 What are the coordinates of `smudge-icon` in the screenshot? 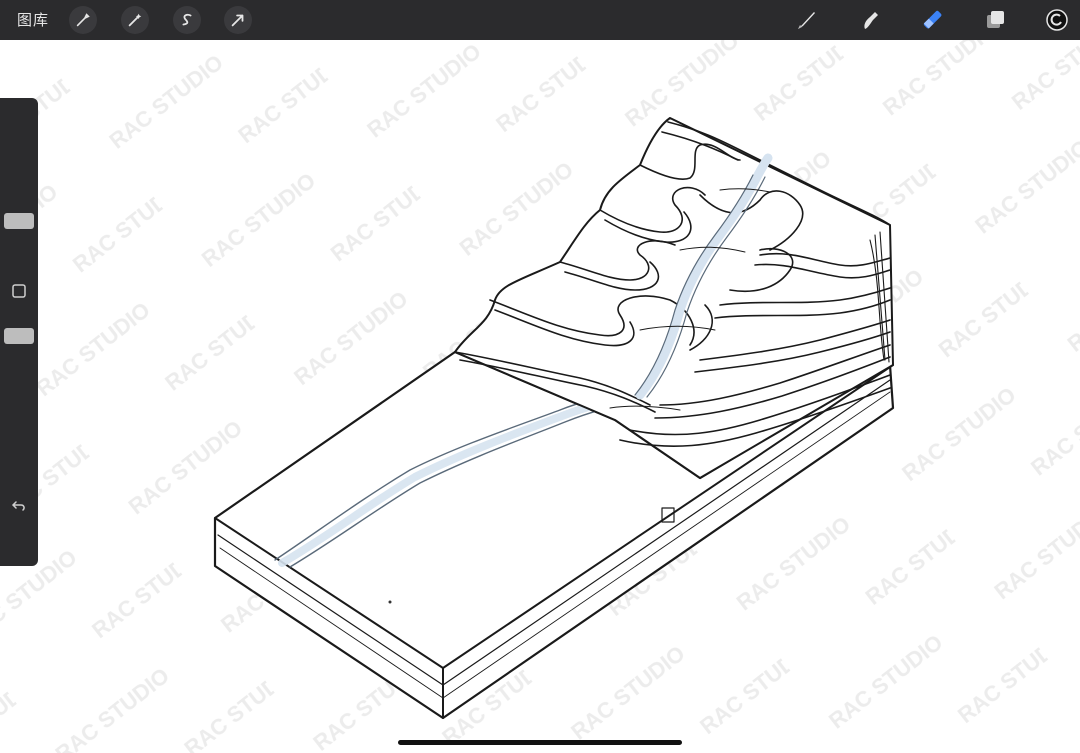 It's located at (870, 20).